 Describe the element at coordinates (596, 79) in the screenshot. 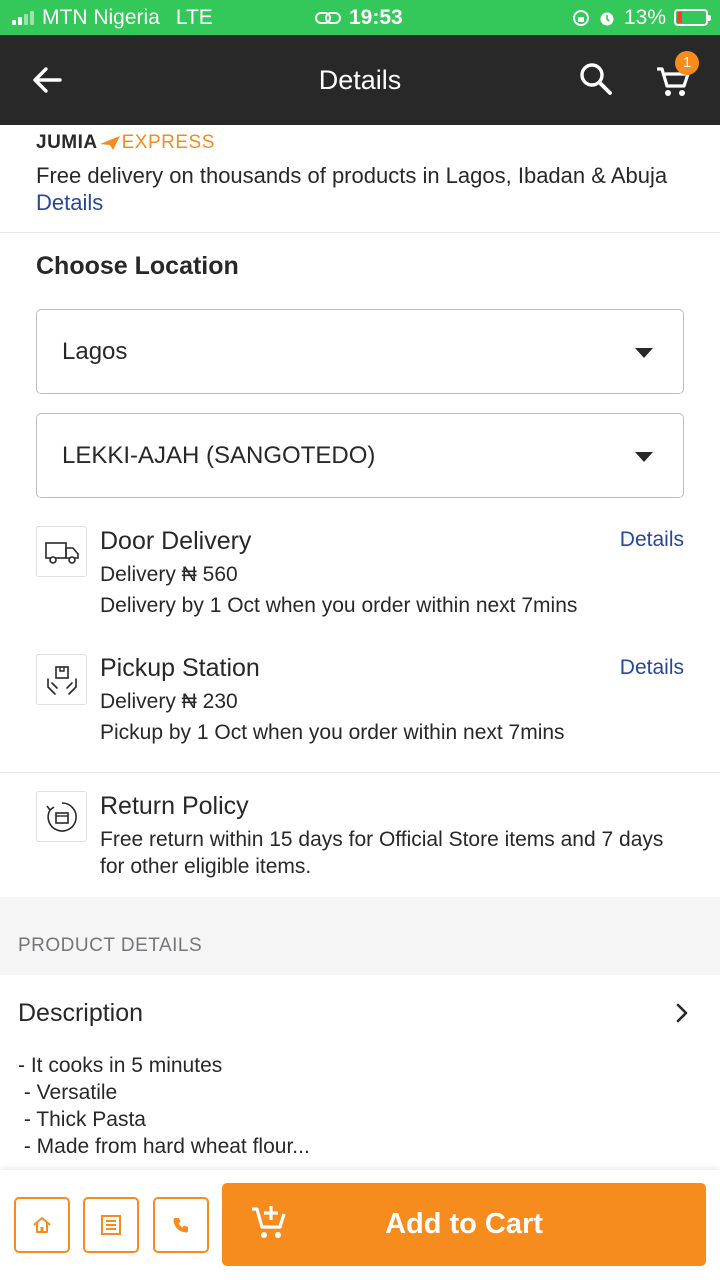

I see `search-icon` at that location.